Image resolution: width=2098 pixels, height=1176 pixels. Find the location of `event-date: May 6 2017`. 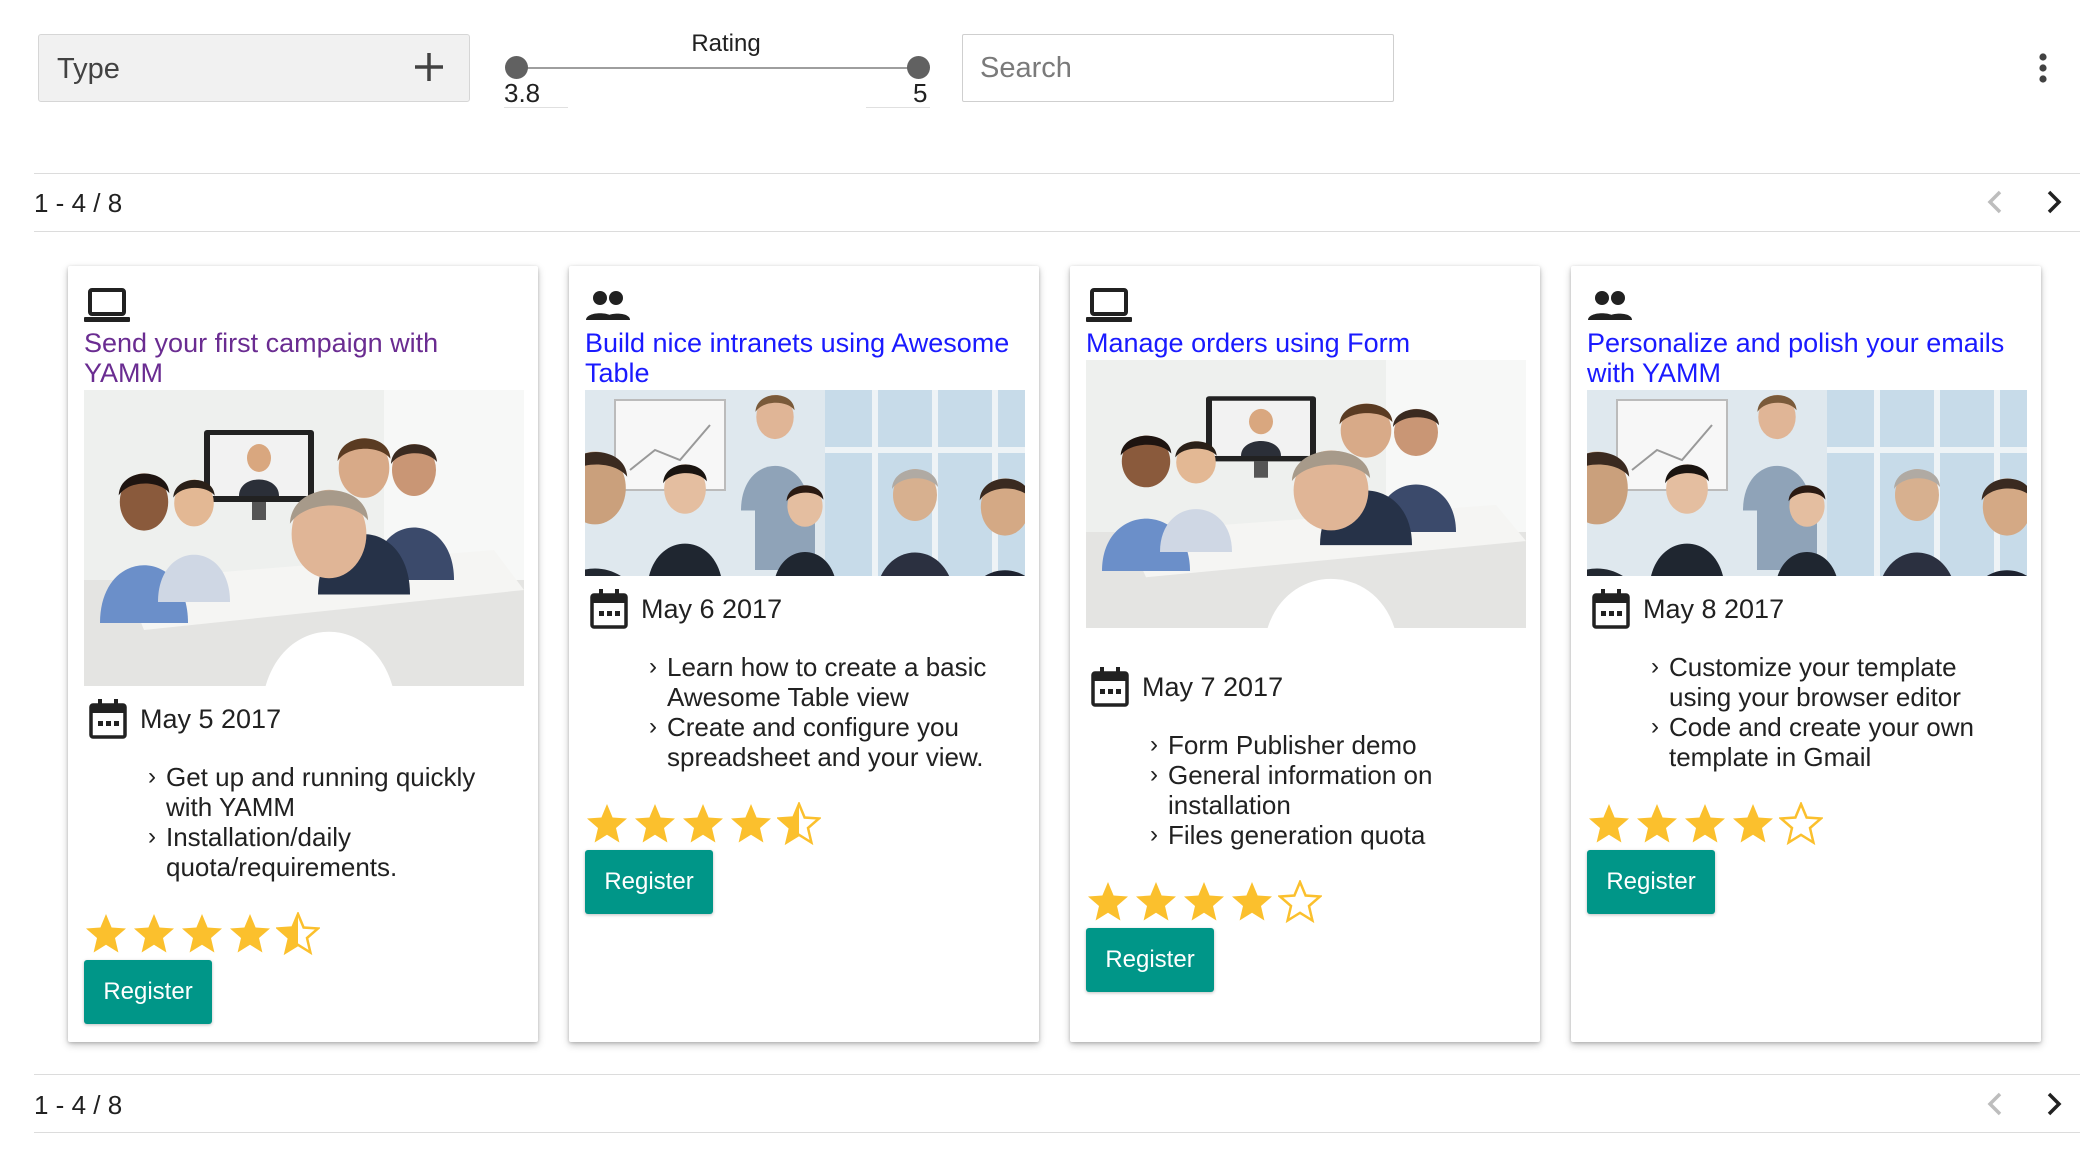

event-date: May 6 2017 is located at coordinates (712, 609).